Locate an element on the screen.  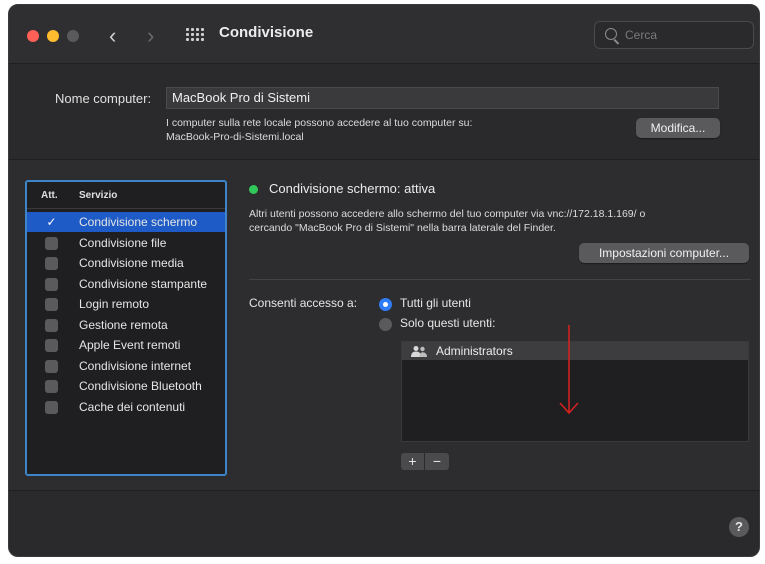
user-group-name: Administrators is located at coordinates (474, 351).